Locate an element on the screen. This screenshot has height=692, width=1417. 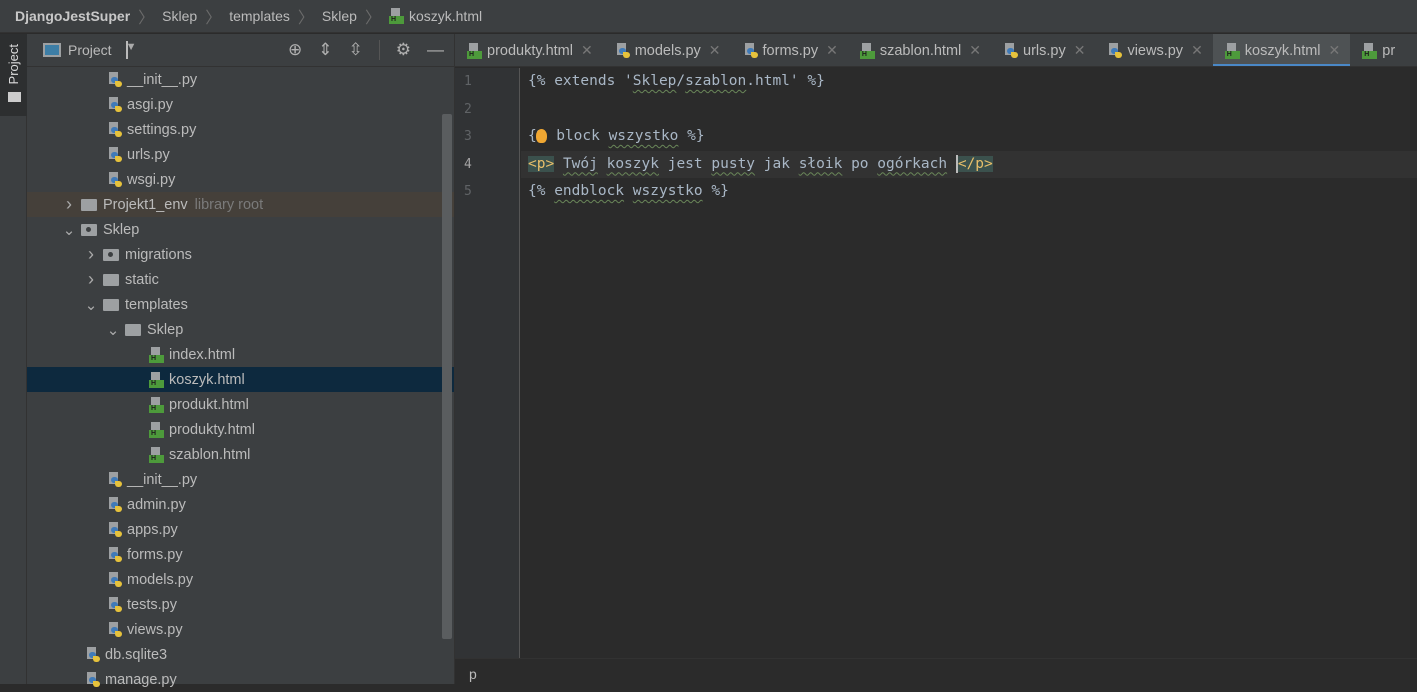
tree-item-label: settings.py is located at coordinates (162, 129).